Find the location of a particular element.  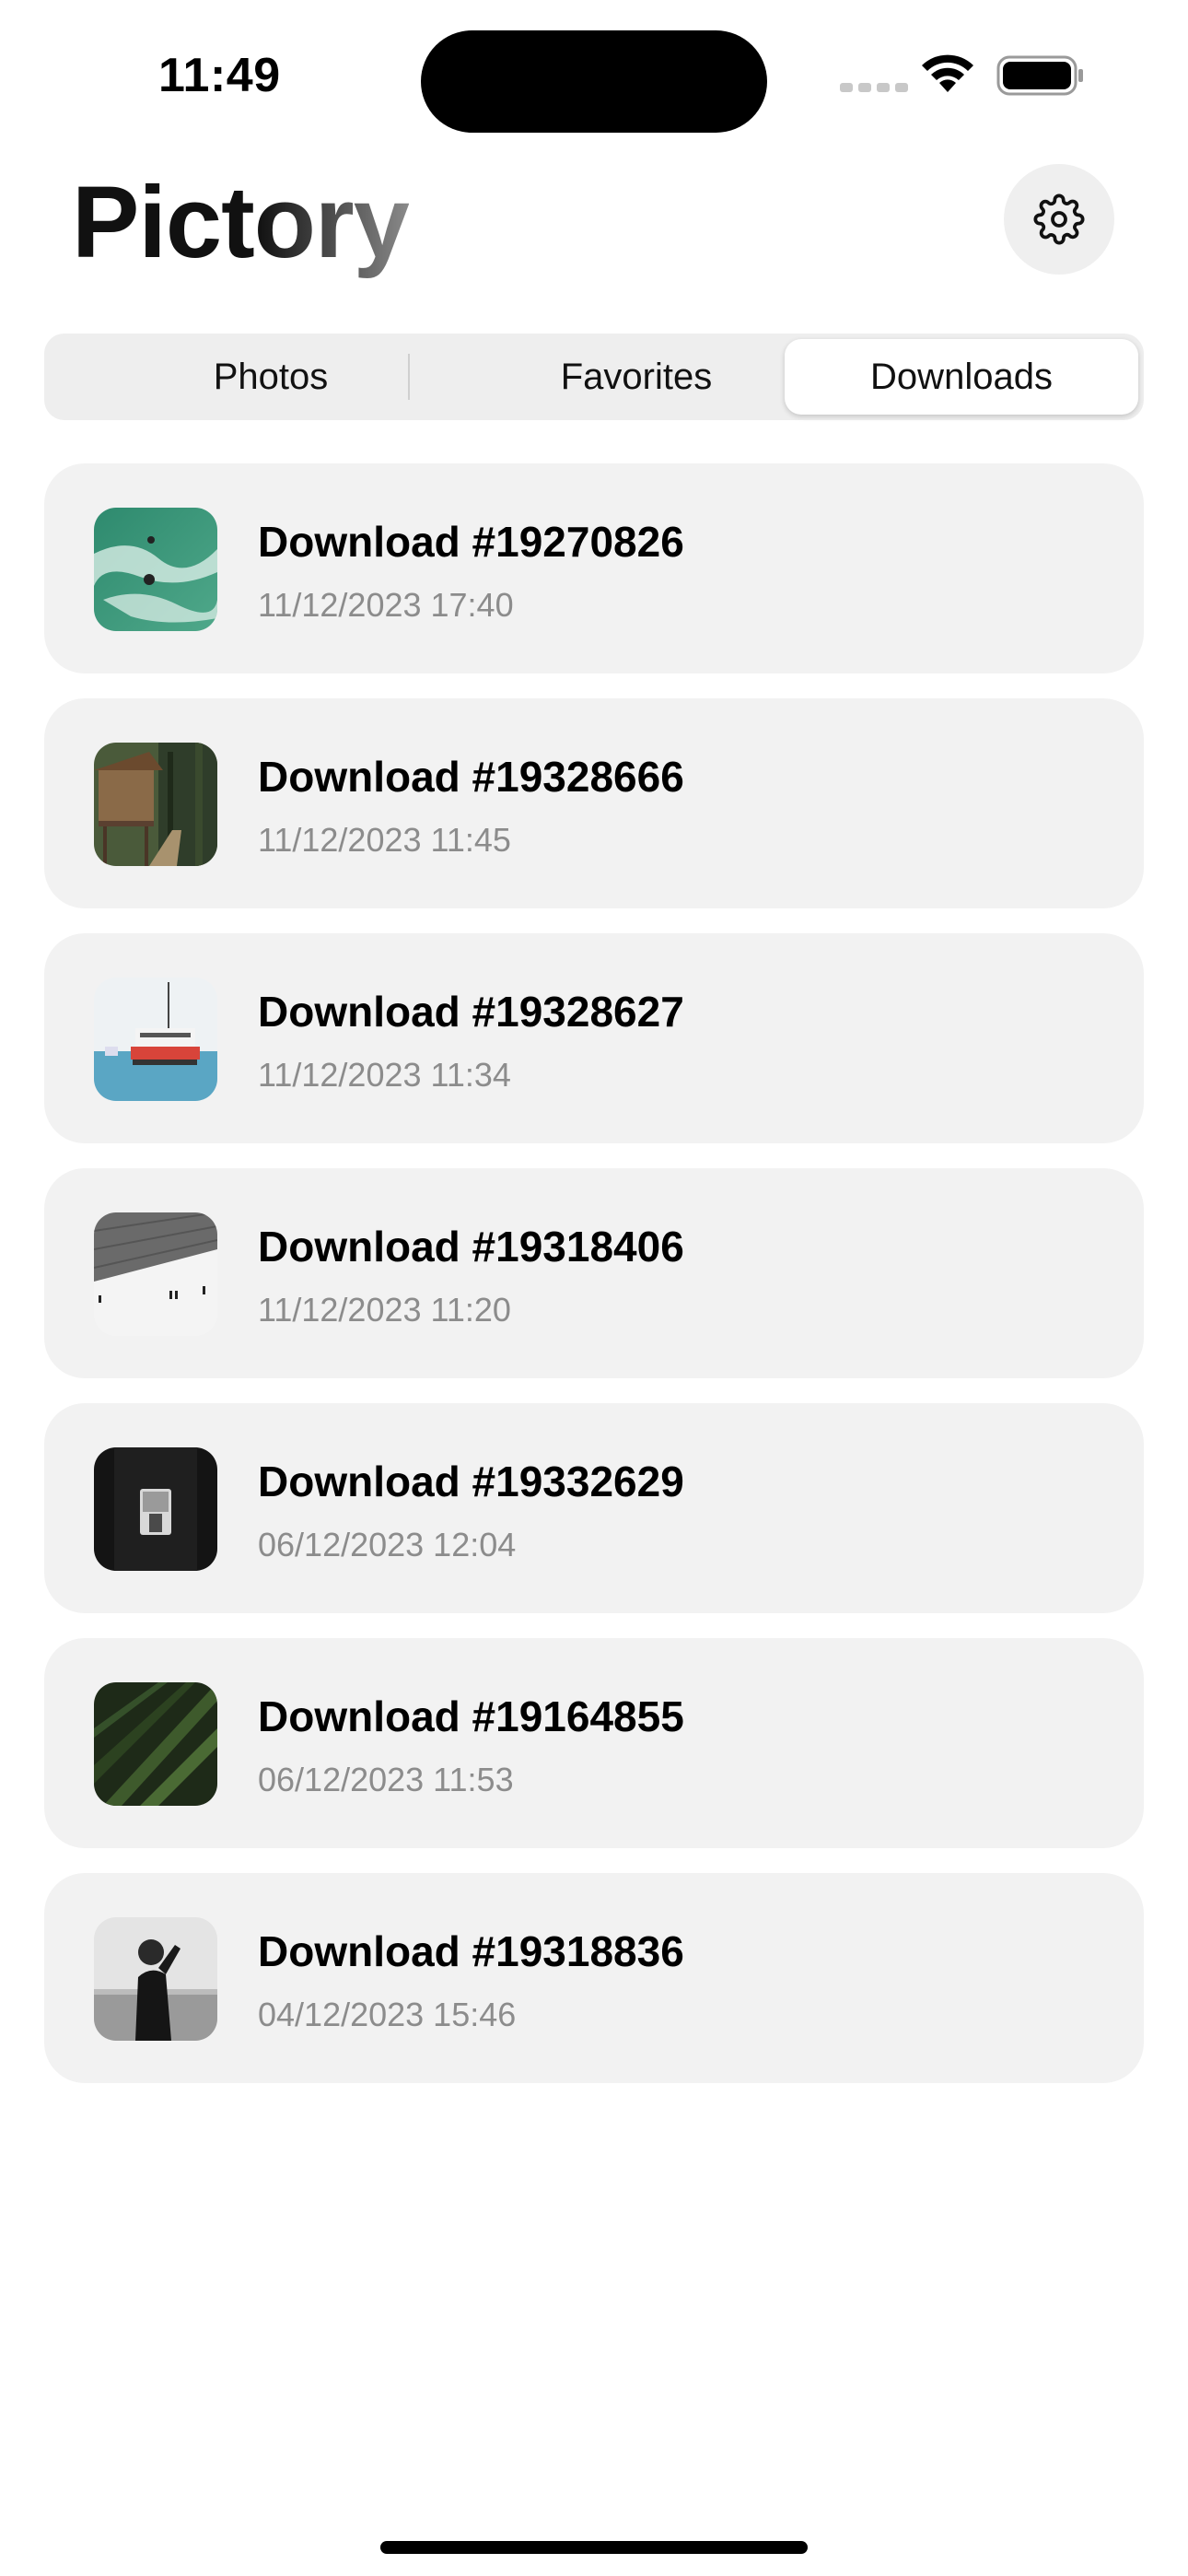

download-date: 11/12/2023 11:45 is located at coordinates (384, 840).